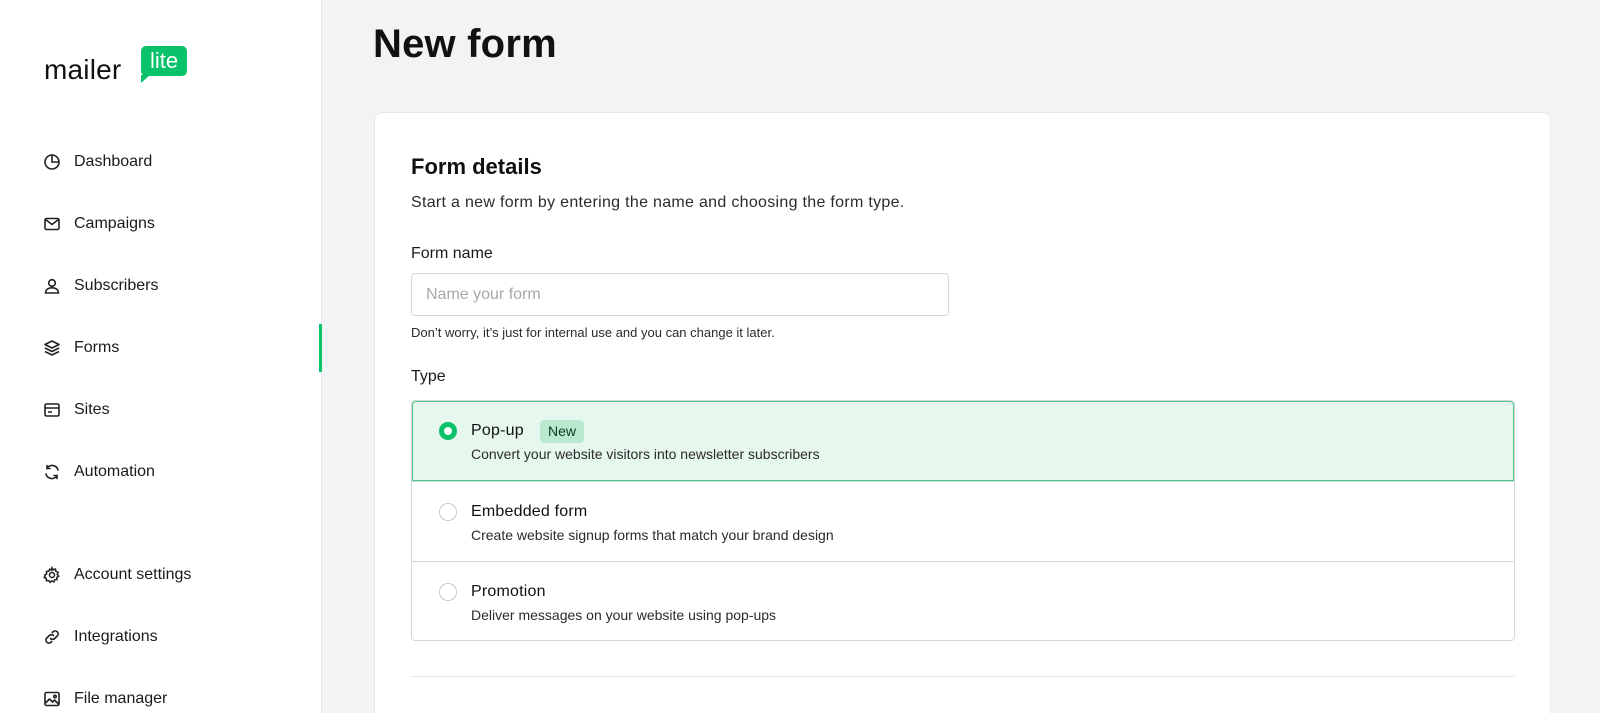  Describe the element at coordinates (452, 253) in the screenshot. I see `form-name-label: Form name` at that location.